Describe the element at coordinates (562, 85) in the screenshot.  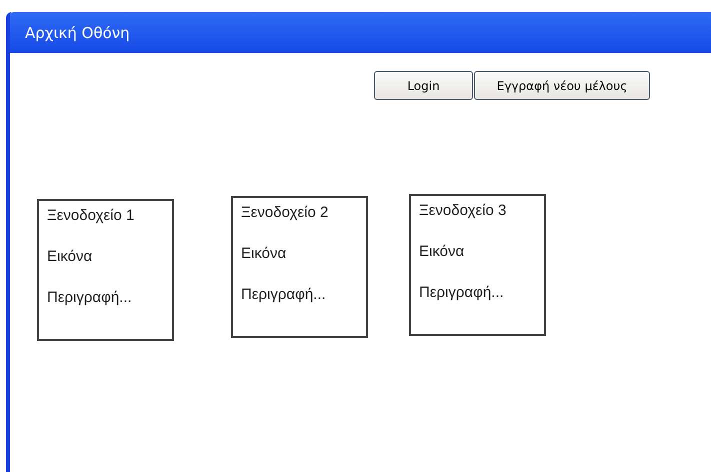
I see `register-button: Εγγραφή νέου μέλους` at that location.